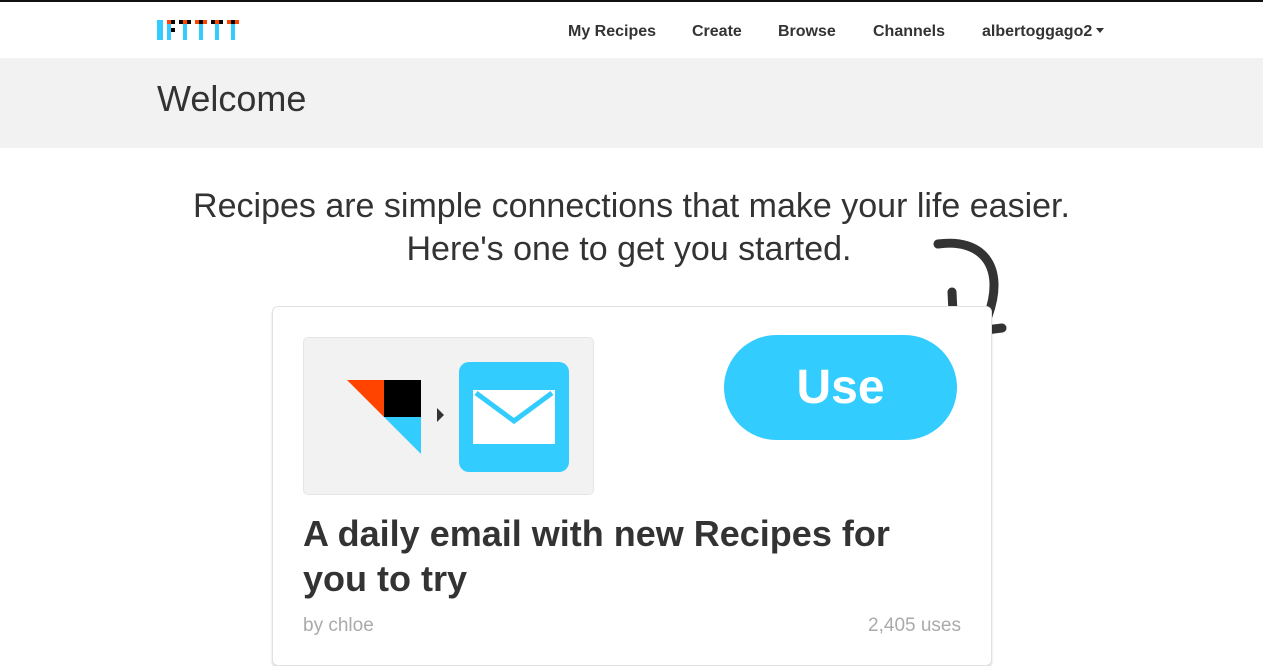  I want to click on email-icon, so click(514, 417).